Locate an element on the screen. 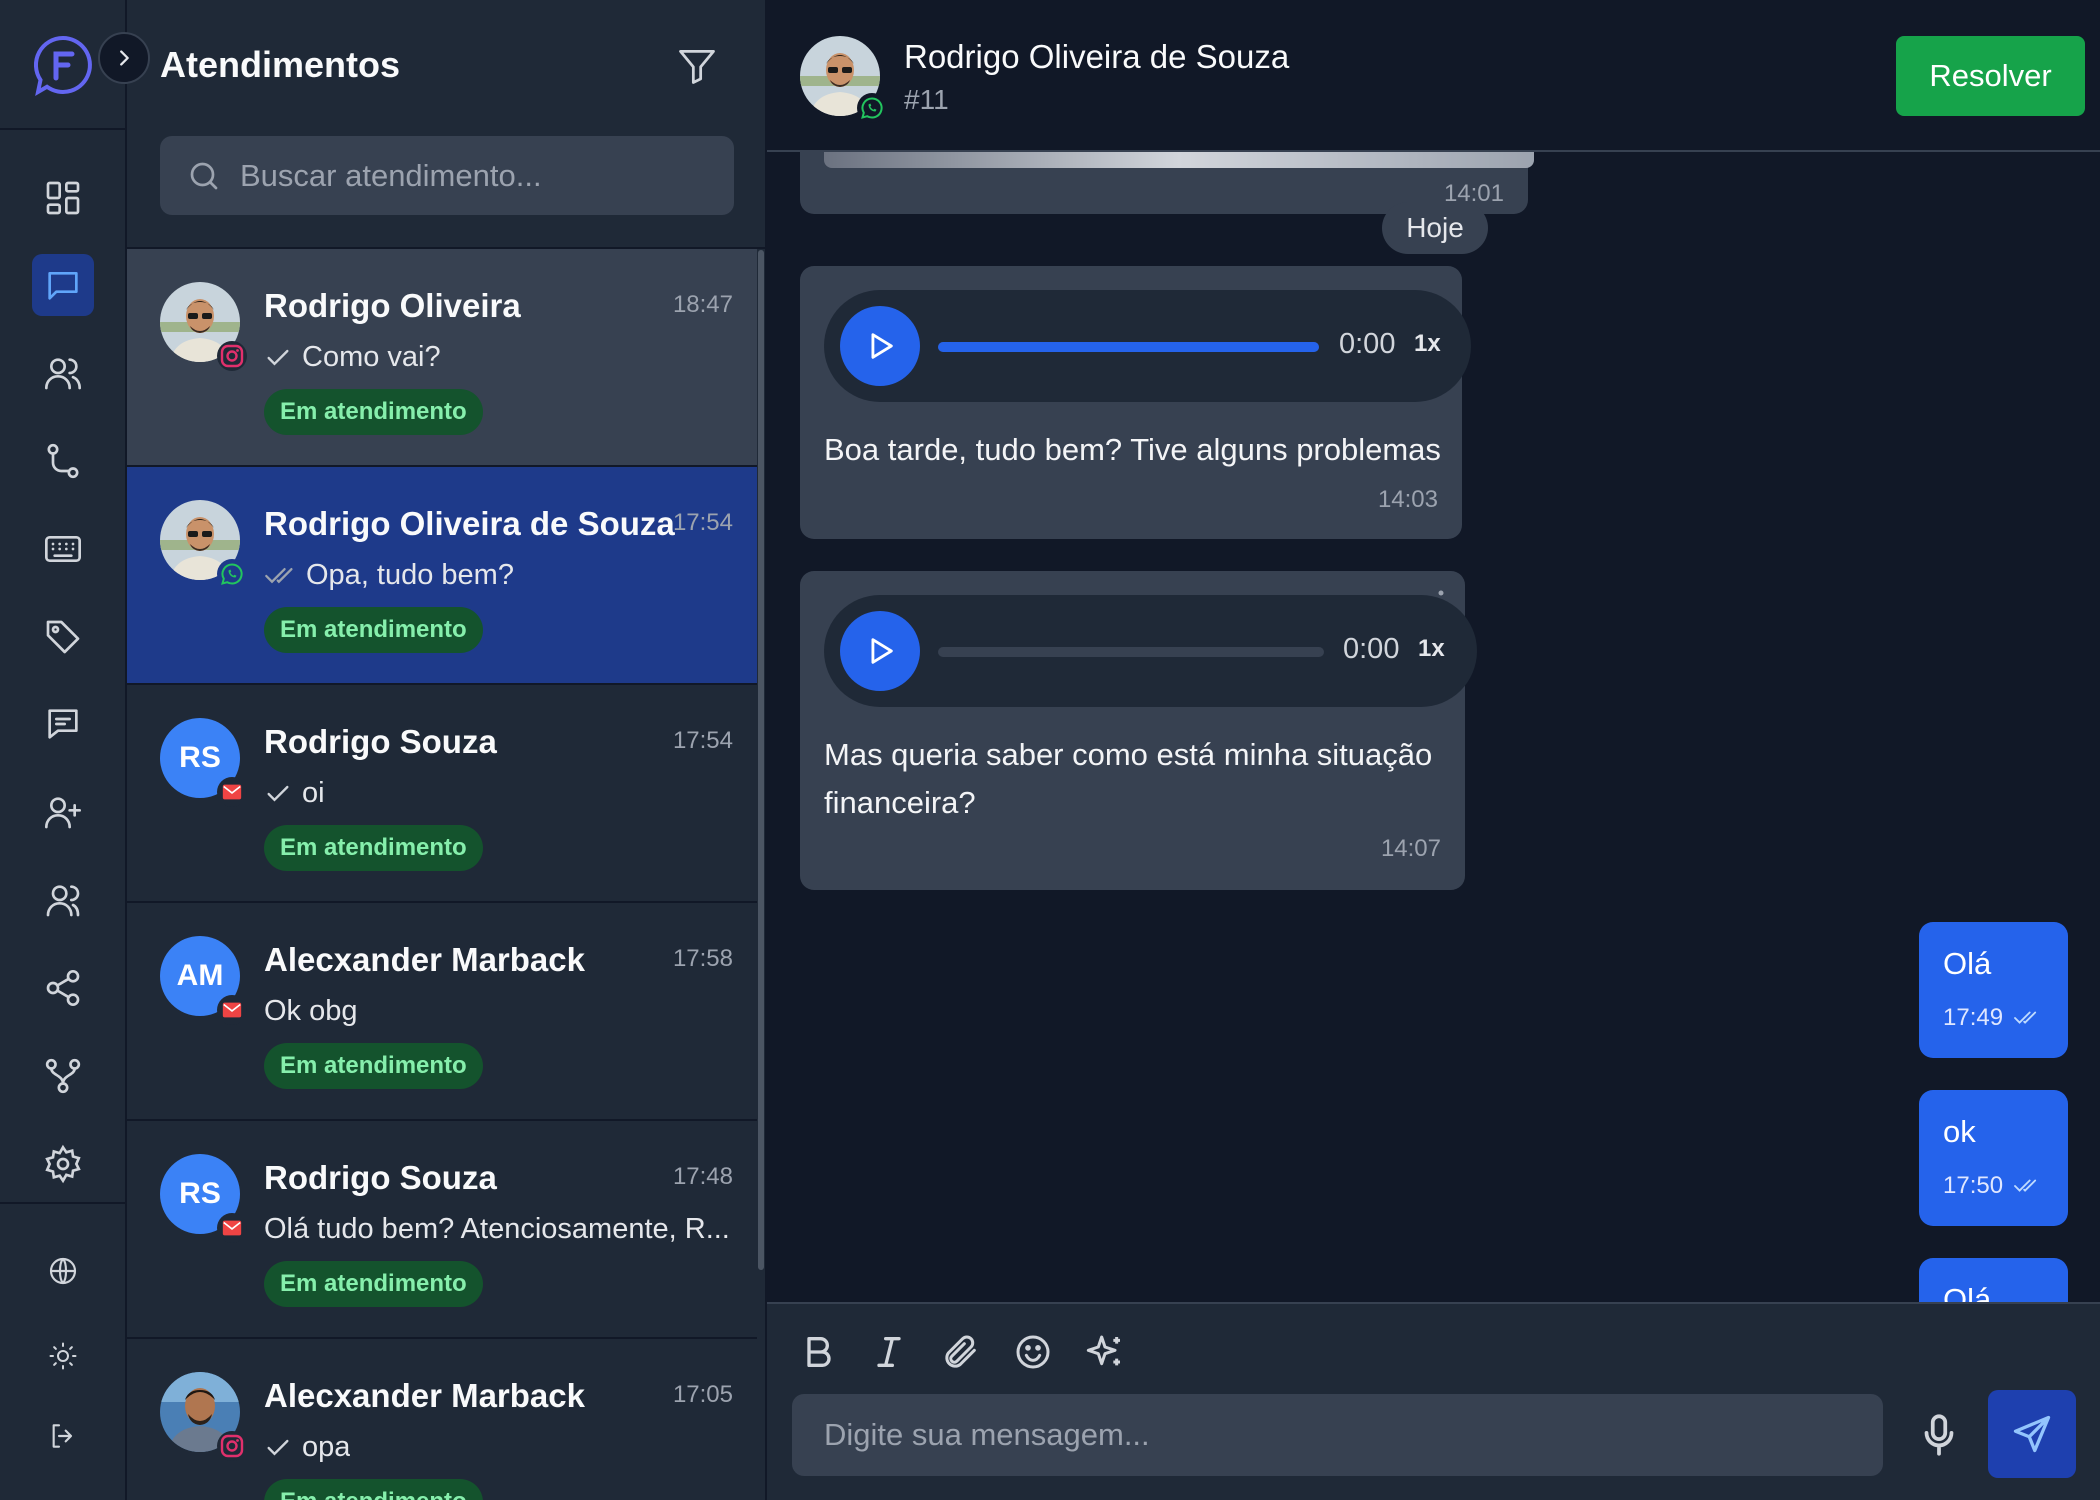  chat-contact-name: Rodrigo Oliveira de Souza is located at coordinates (1097, 56).